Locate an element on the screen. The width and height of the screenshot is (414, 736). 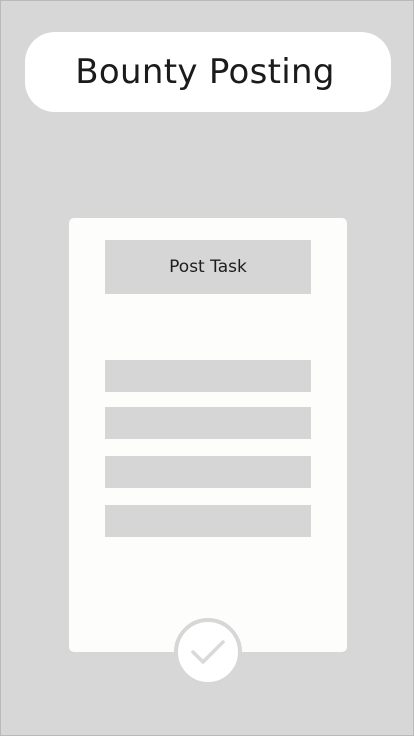
header-bar: Bounty Posting is located at coordinates (208, 72).